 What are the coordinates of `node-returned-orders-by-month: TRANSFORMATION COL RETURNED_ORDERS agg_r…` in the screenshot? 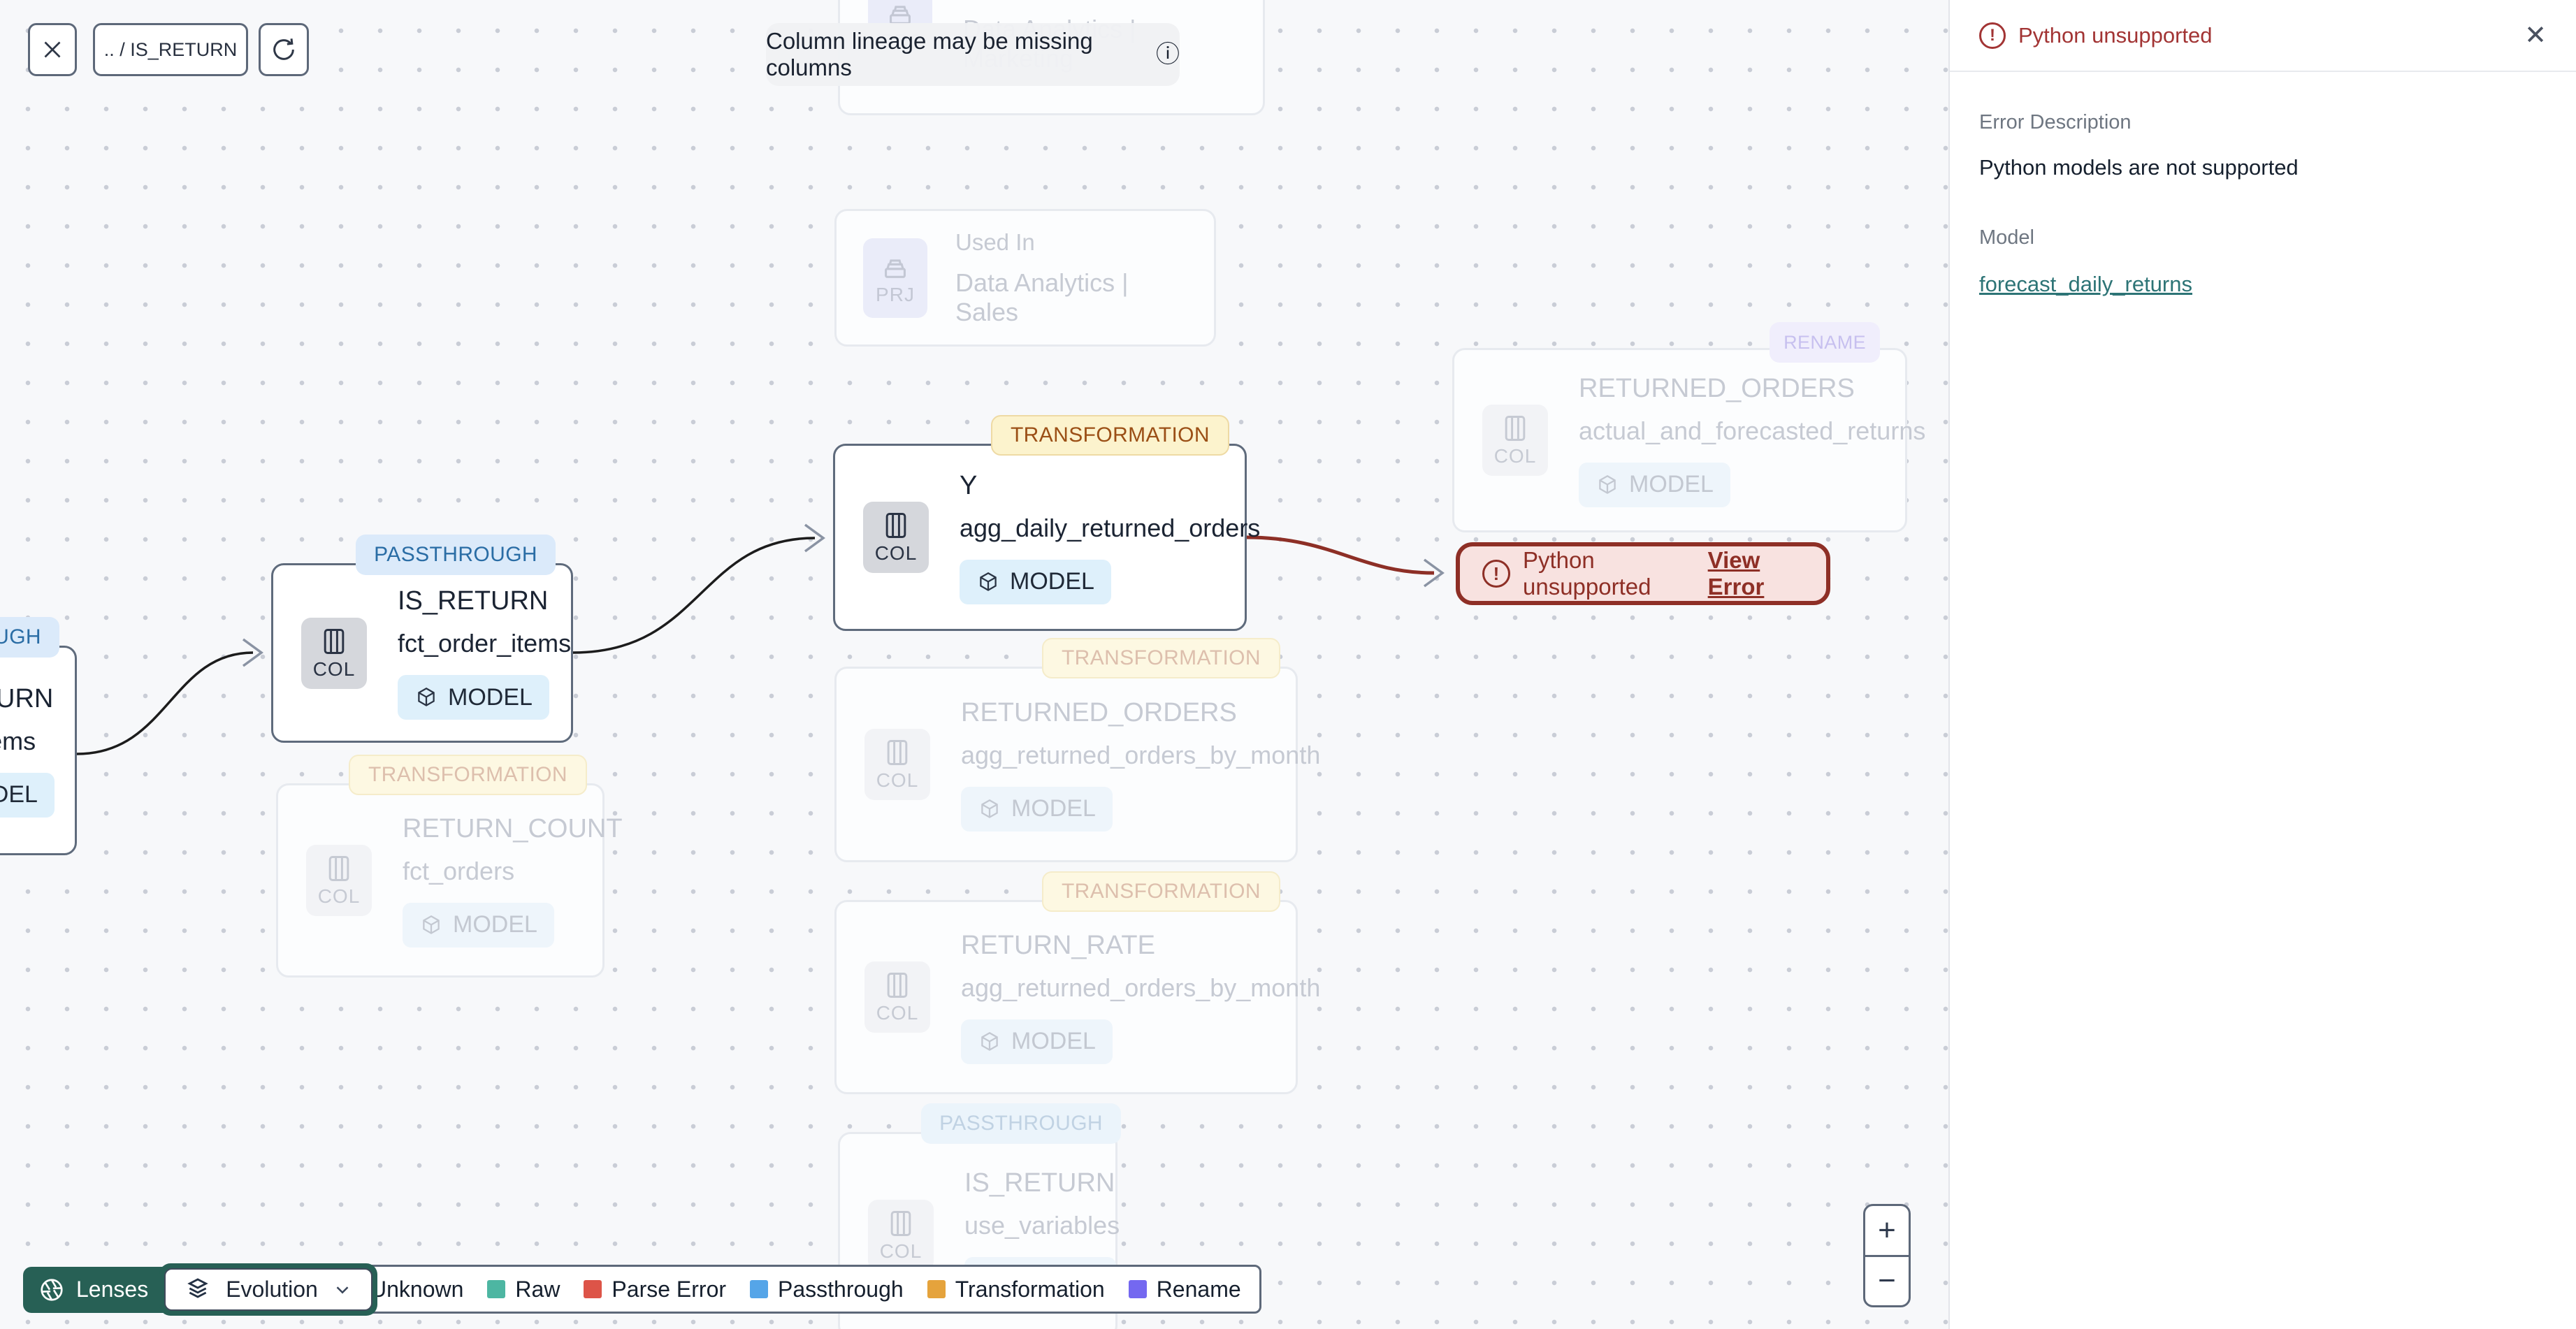 It's located at (1077, 750).